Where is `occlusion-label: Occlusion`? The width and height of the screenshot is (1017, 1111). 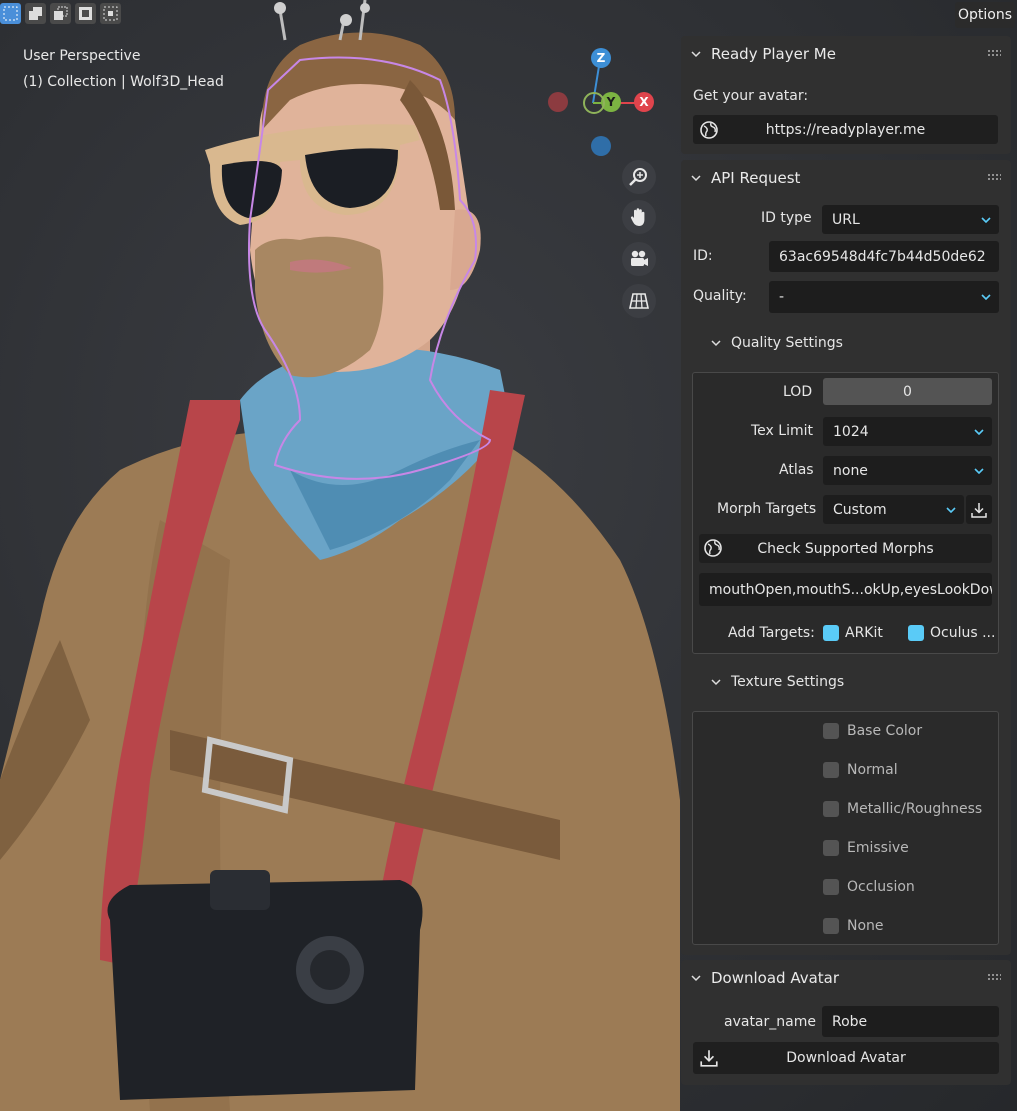 occlusion-label: Occlusion is located at coordinates (881, 887).